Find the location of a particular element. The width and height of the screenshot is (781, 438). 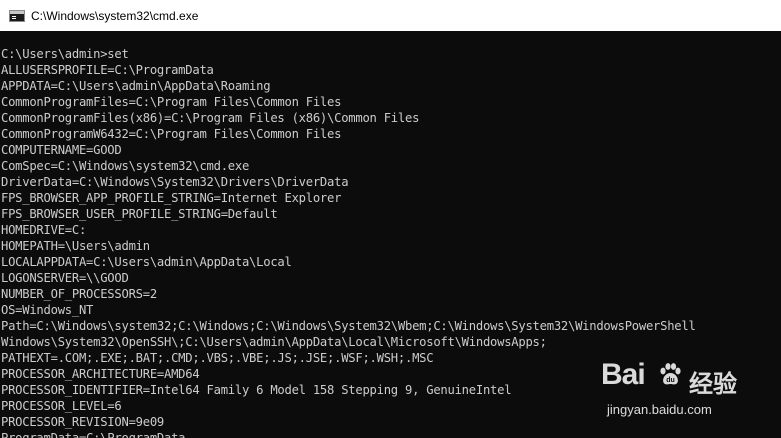

console-icon is located at coordinates (17, 15).